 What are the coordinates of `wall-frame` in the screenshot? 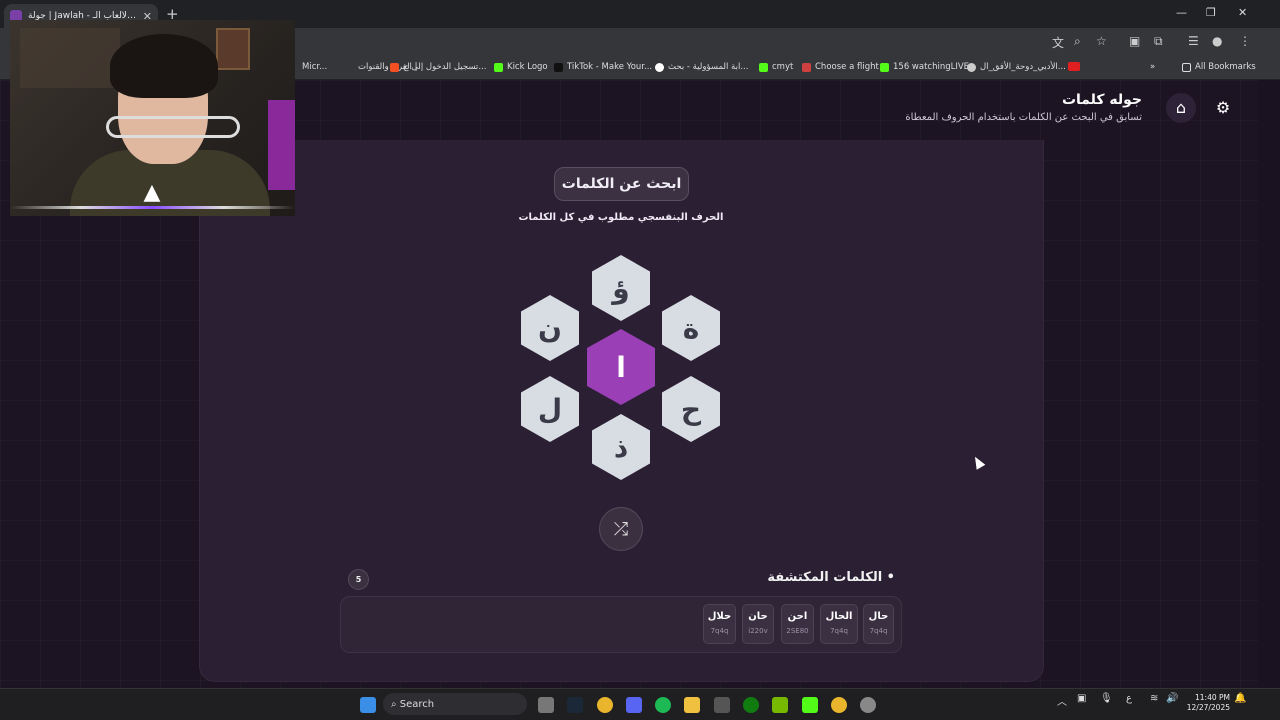 It's located at (233, 49).